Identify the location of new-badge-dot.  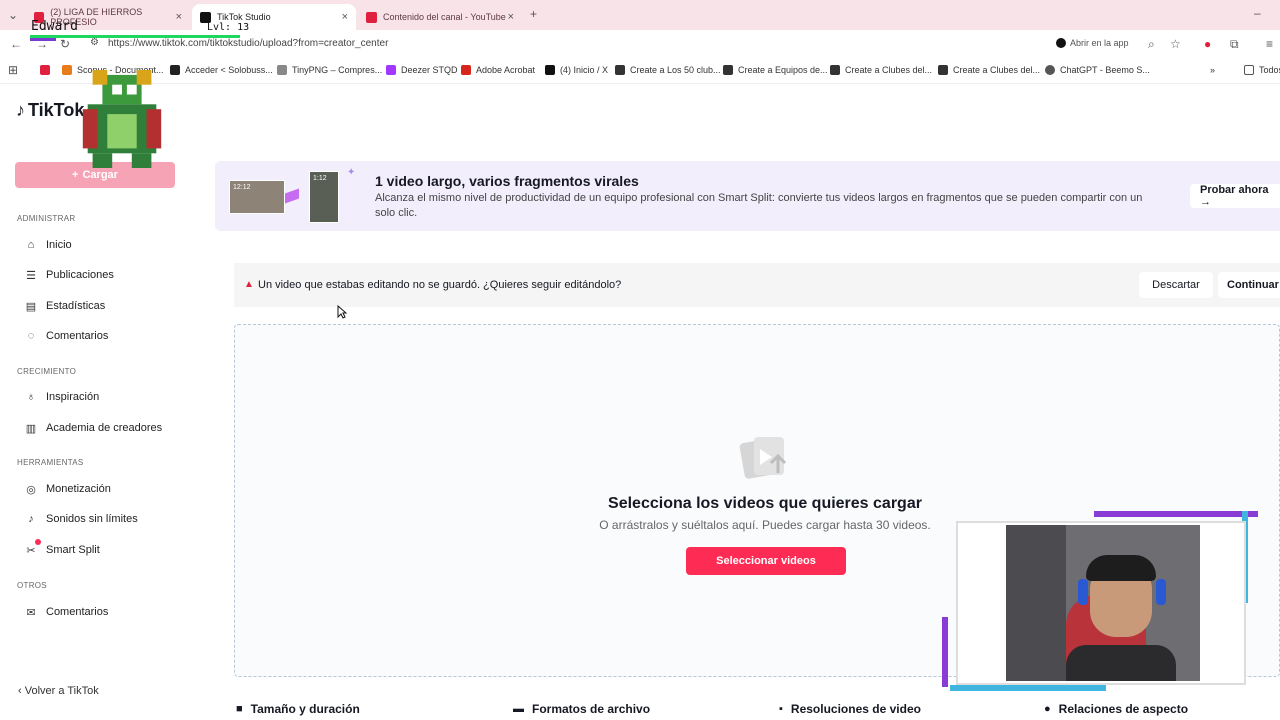
(38, 542).